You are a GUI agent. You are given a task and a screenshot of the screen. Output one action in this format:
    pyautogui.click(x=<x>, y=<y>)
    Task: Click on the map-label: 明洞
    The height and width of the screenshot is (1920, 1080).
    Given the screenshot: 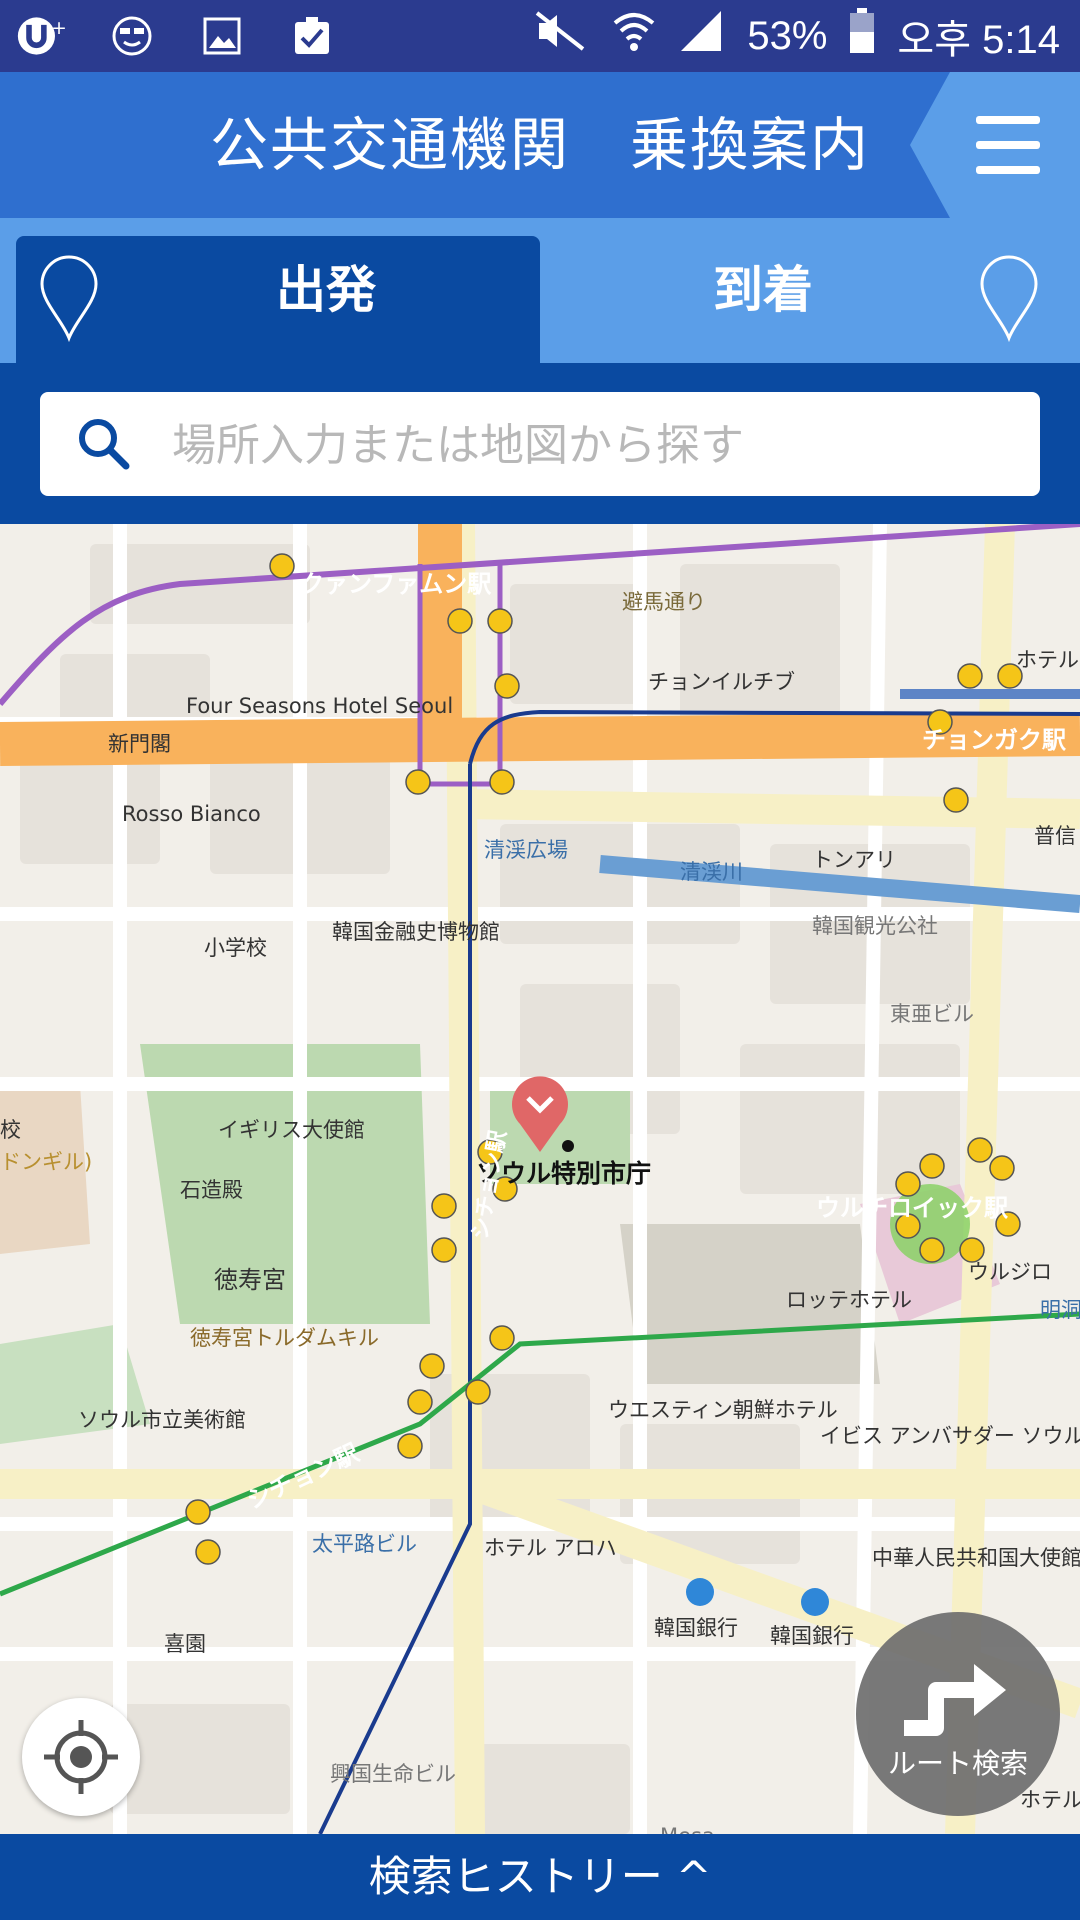 What is the action you would take?
    pyautogui.click(x=1060, y=1310)
    